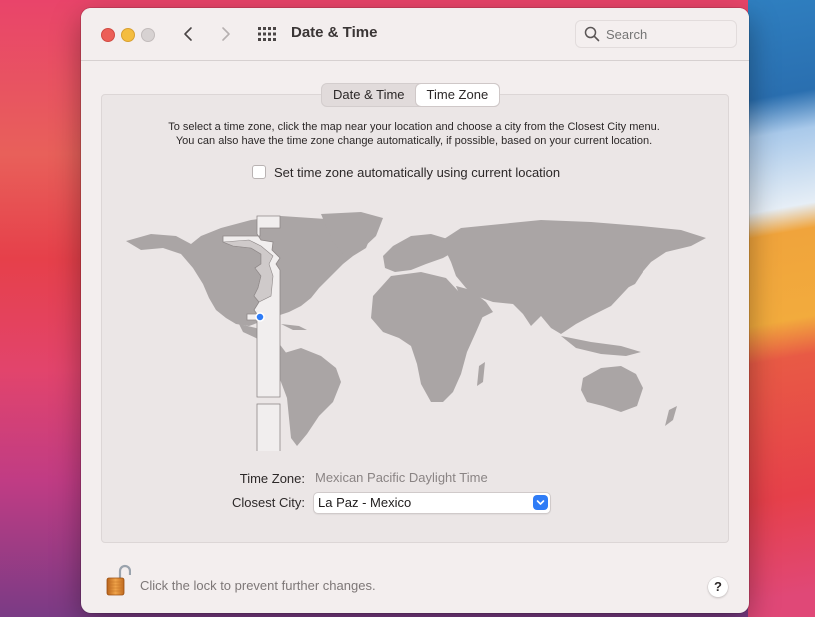 The width and height of the screenshot is (815, 617). I want to click on search-input, so click(666, 34).